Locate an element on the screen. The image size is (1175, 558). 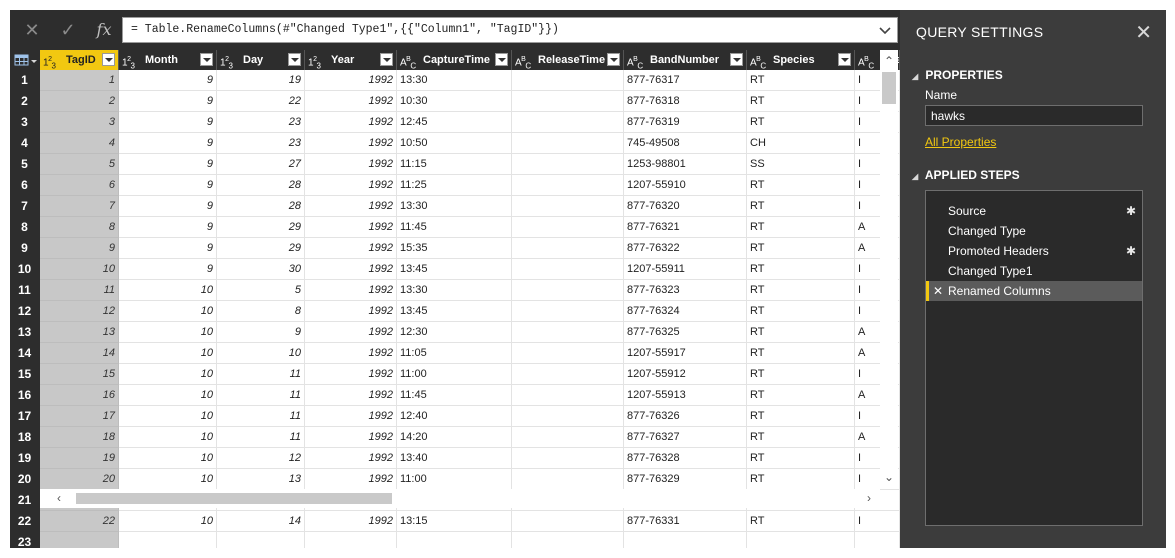
cell-tagid: 11 is located at coordinates (79, 290).